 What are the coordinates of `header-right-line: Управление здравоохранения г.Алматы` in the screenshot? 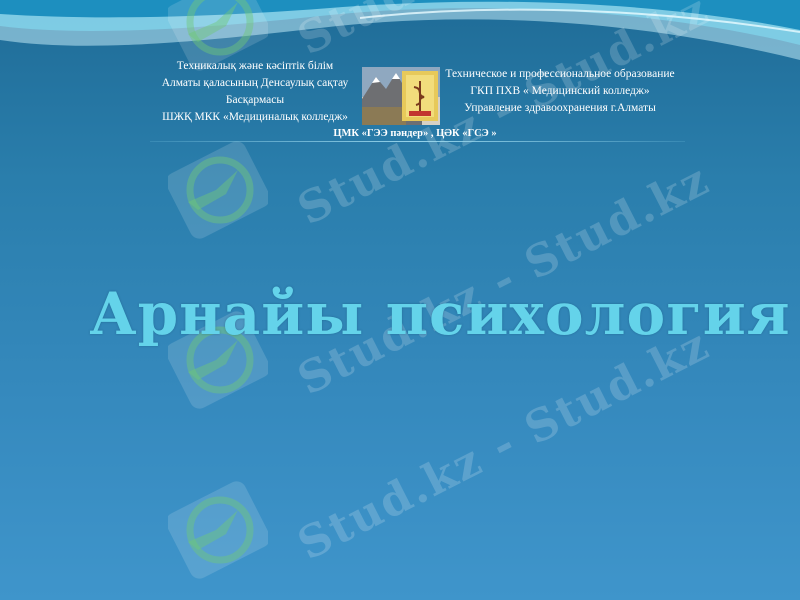 It's located at (560, 108).